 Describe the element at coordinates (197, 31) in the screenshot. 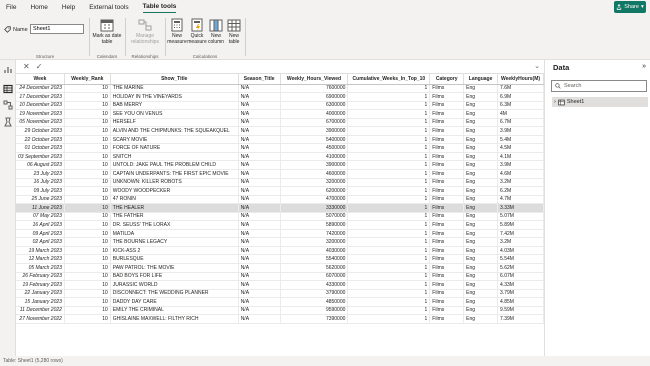

I see `quick-measure-button: Quick measure` at that location.